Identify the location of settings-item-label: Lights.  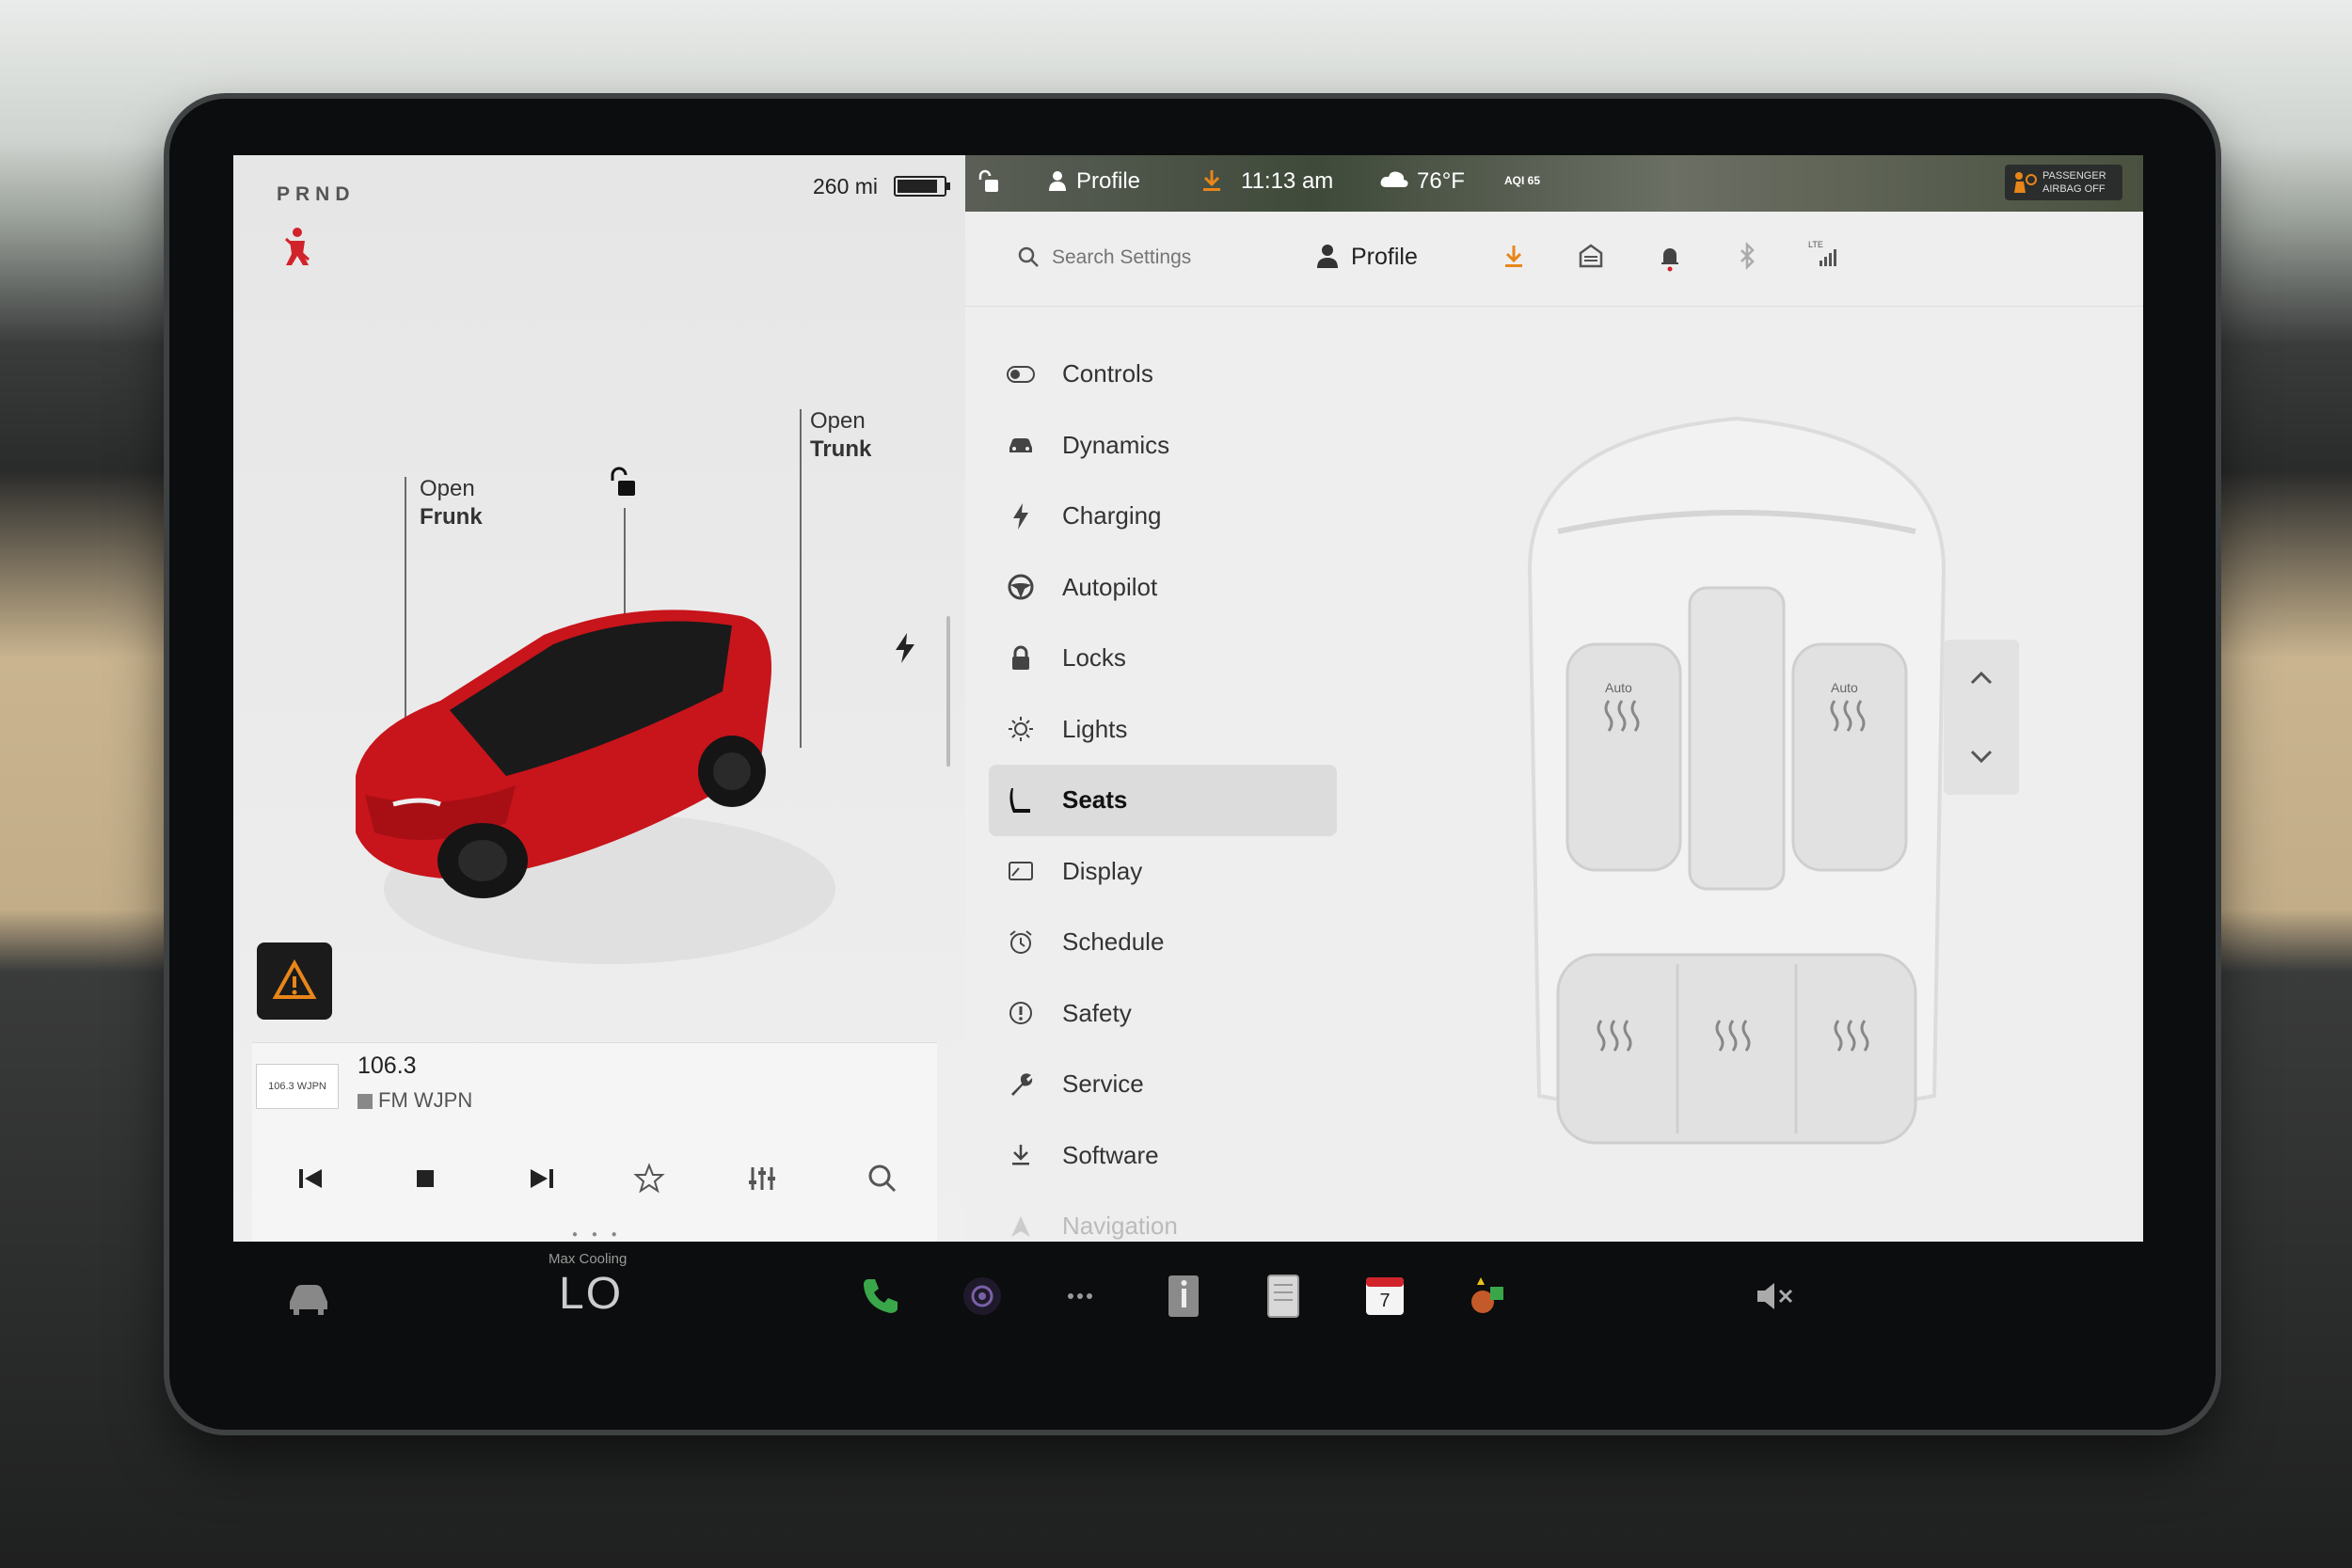
(1095, 728).